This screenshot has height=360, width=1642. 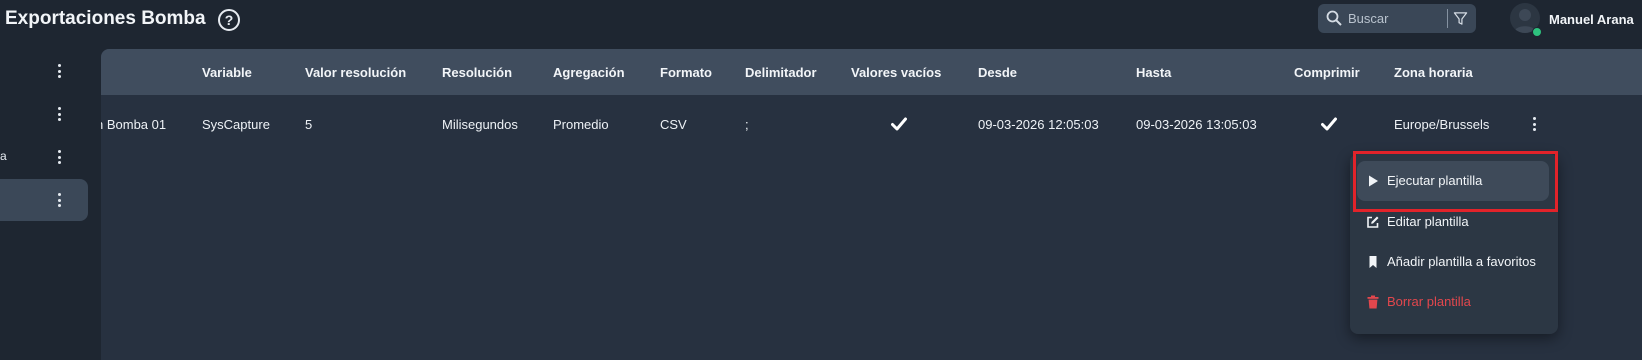 What do you see at coordinates (686, 72) in the screenshot?
I see `column-header-formato: Formato` at bounding box center [686, 72].